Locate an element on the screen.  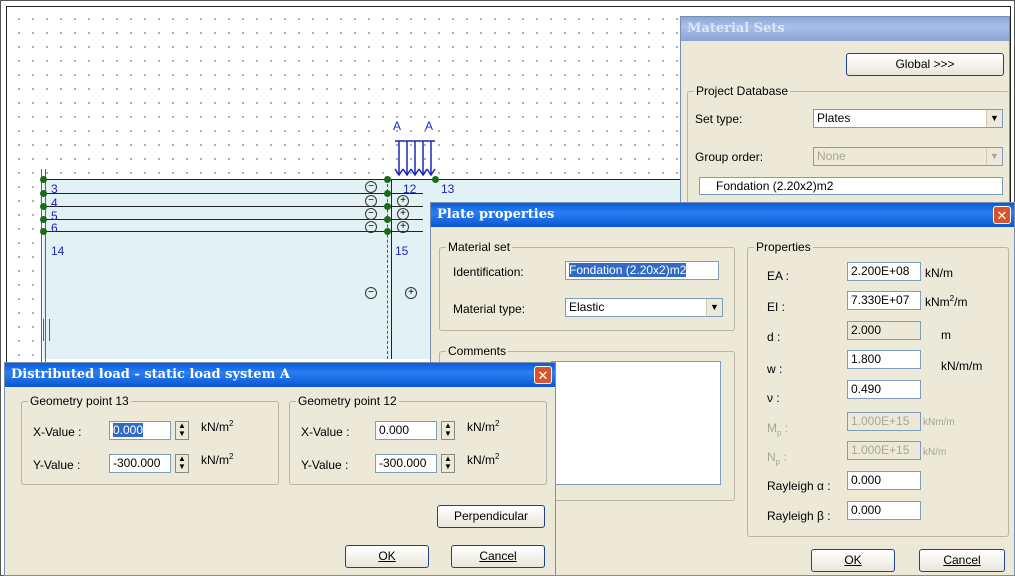
rayleigh-beta-label: Rayleigh β : is located at coordinates (799, 516).